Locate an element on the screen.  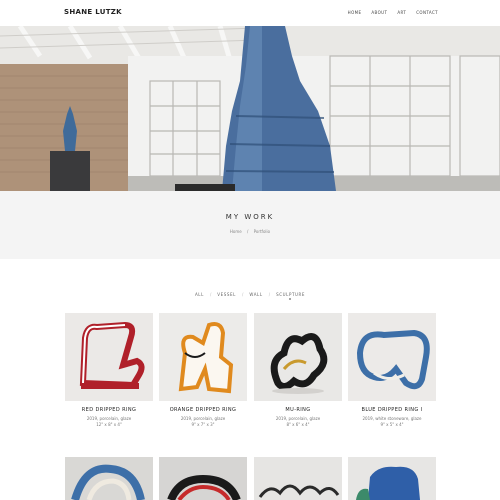
nav-contact: CONTACT is located at coordinates (427, 12).